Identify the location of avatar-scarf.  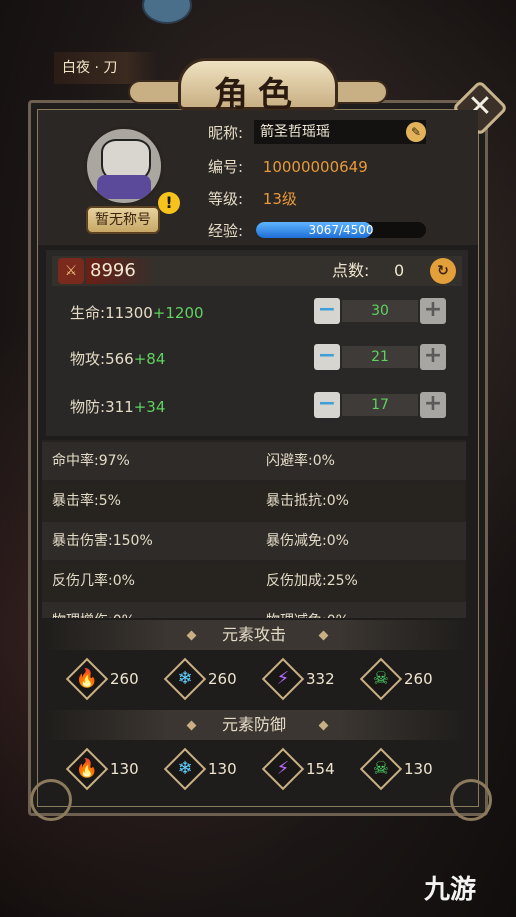
(124, 187).